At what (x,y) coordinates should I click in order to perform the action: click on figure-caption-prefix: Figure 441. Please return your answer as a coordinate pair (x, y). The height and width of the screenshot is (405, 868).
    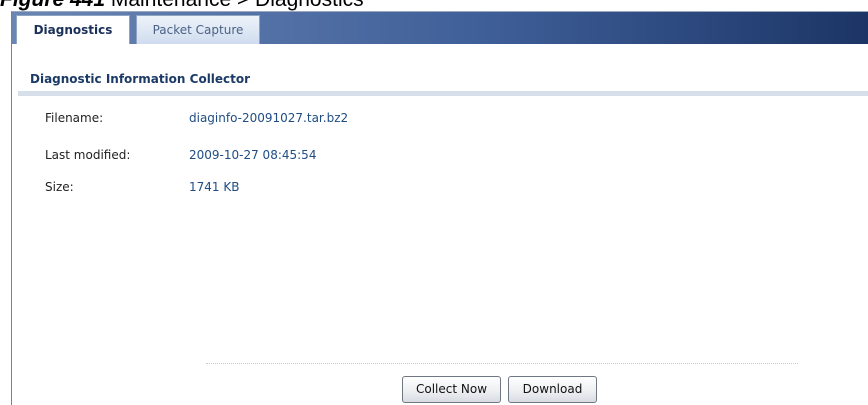
    Looking at the image, I should click on (52, 5).